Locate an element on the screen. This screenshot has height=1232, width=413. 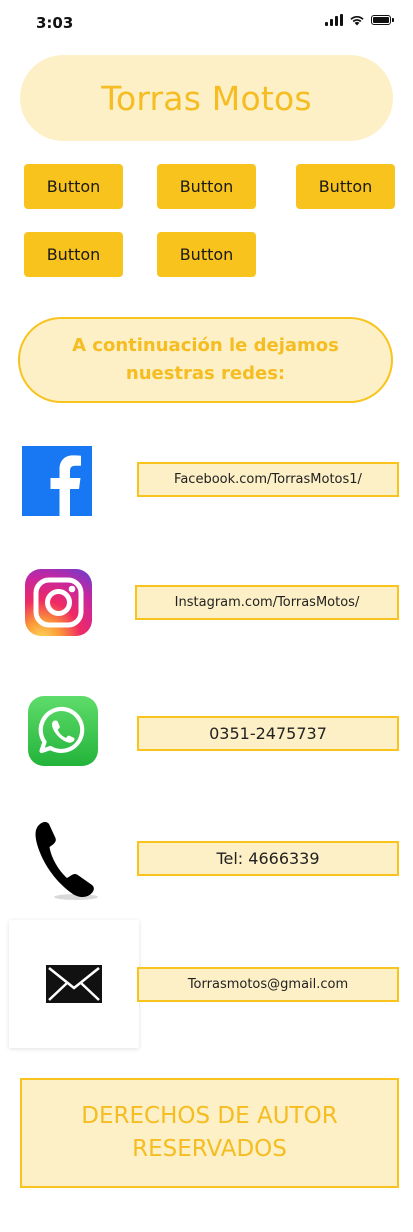
instagram-link: Instagram.com/TorrasMotos/ is located at coordinates (267, 602).